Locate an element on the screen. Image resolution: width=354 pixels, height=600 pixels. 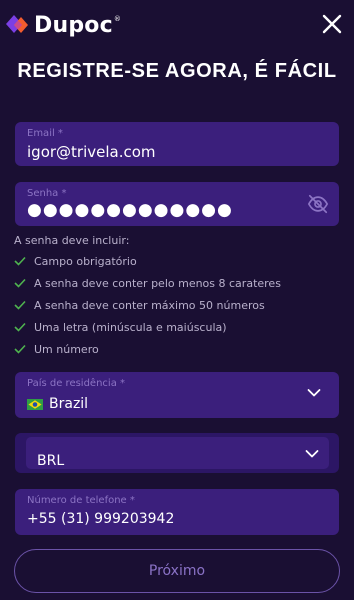
eye-off-icon is located at coordinates (318, 204).